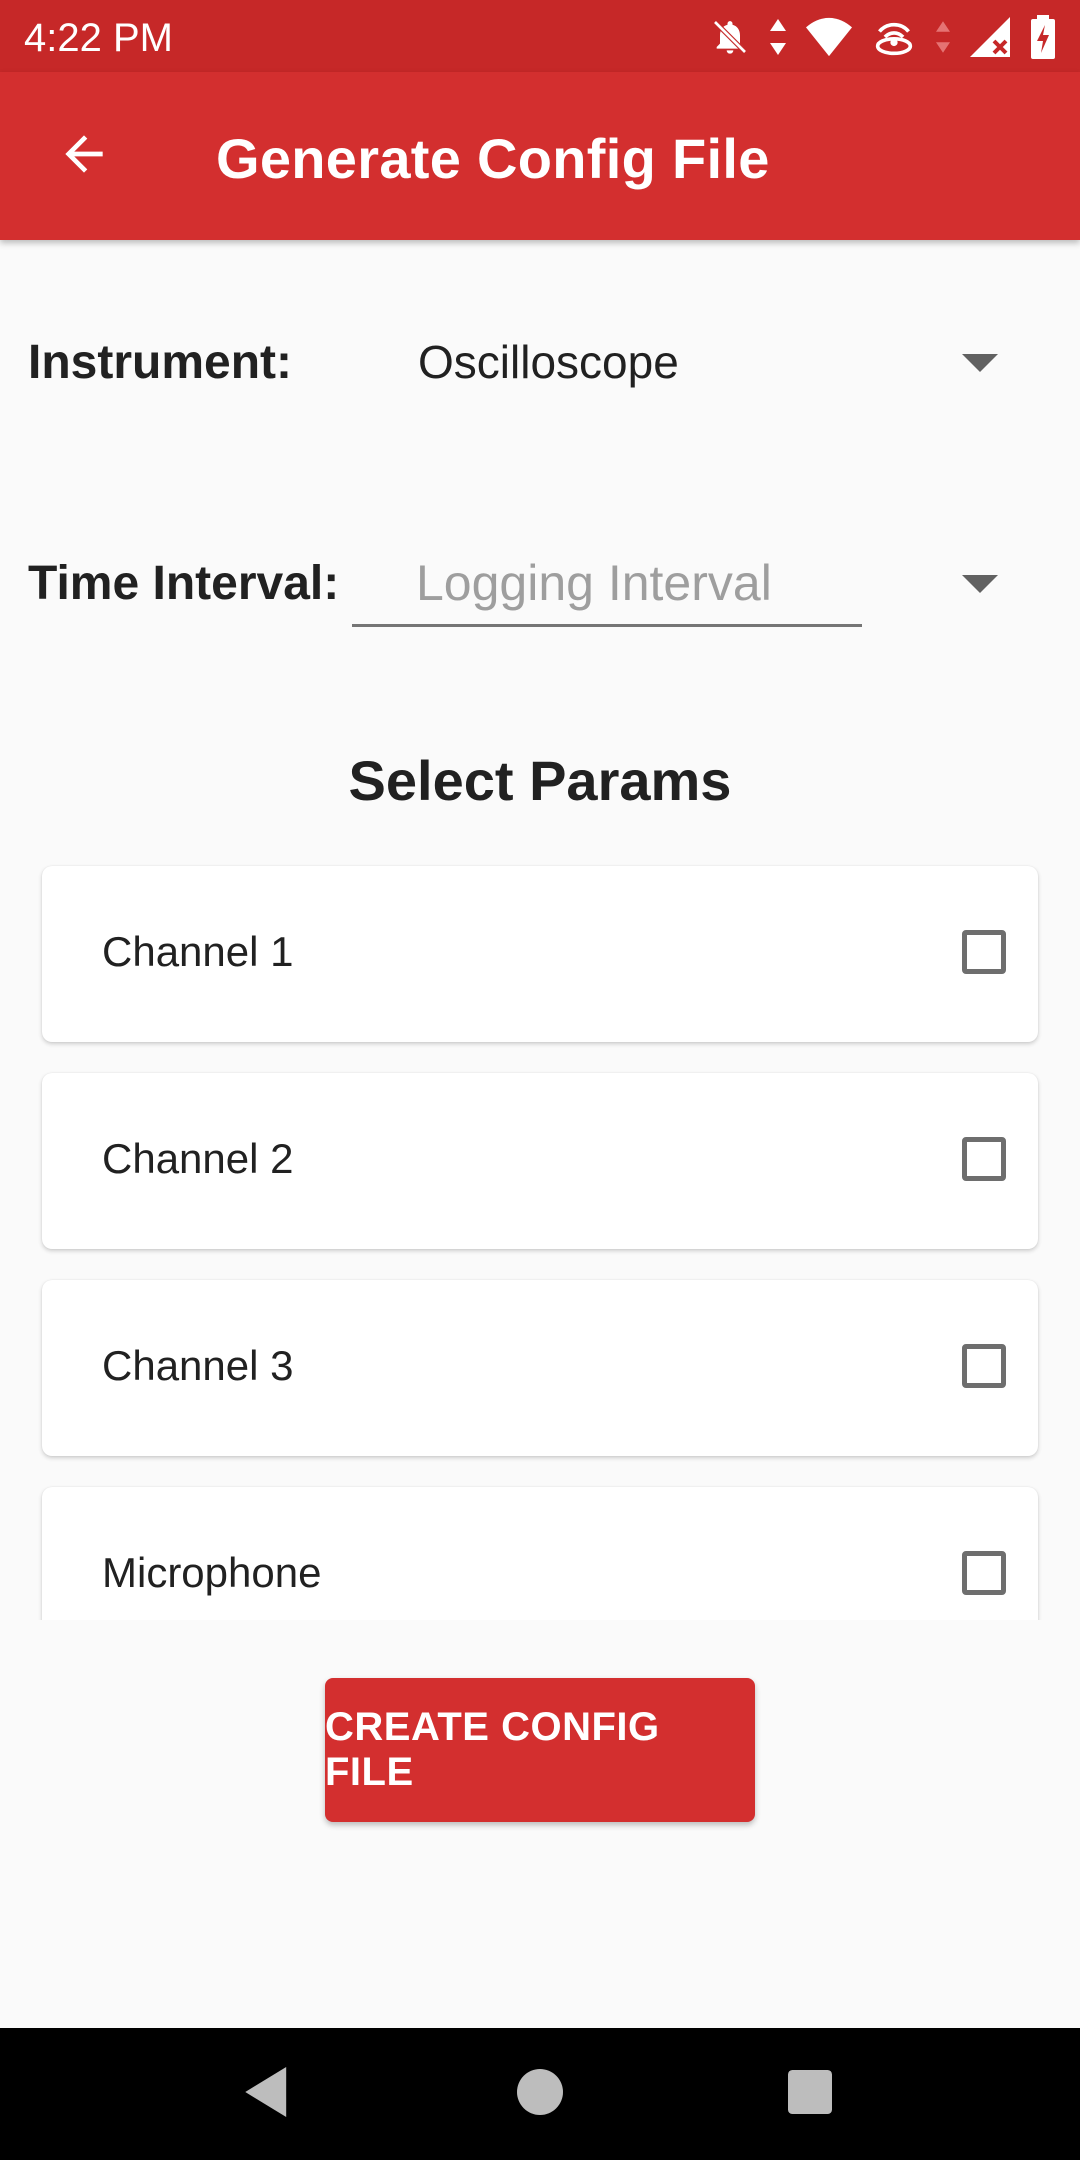 The width and height of the screenshot is (1080, 2160). Describe the element at coordinates (198, 1158) in the screenshot. I see `param-label: Channel 2` at that location.